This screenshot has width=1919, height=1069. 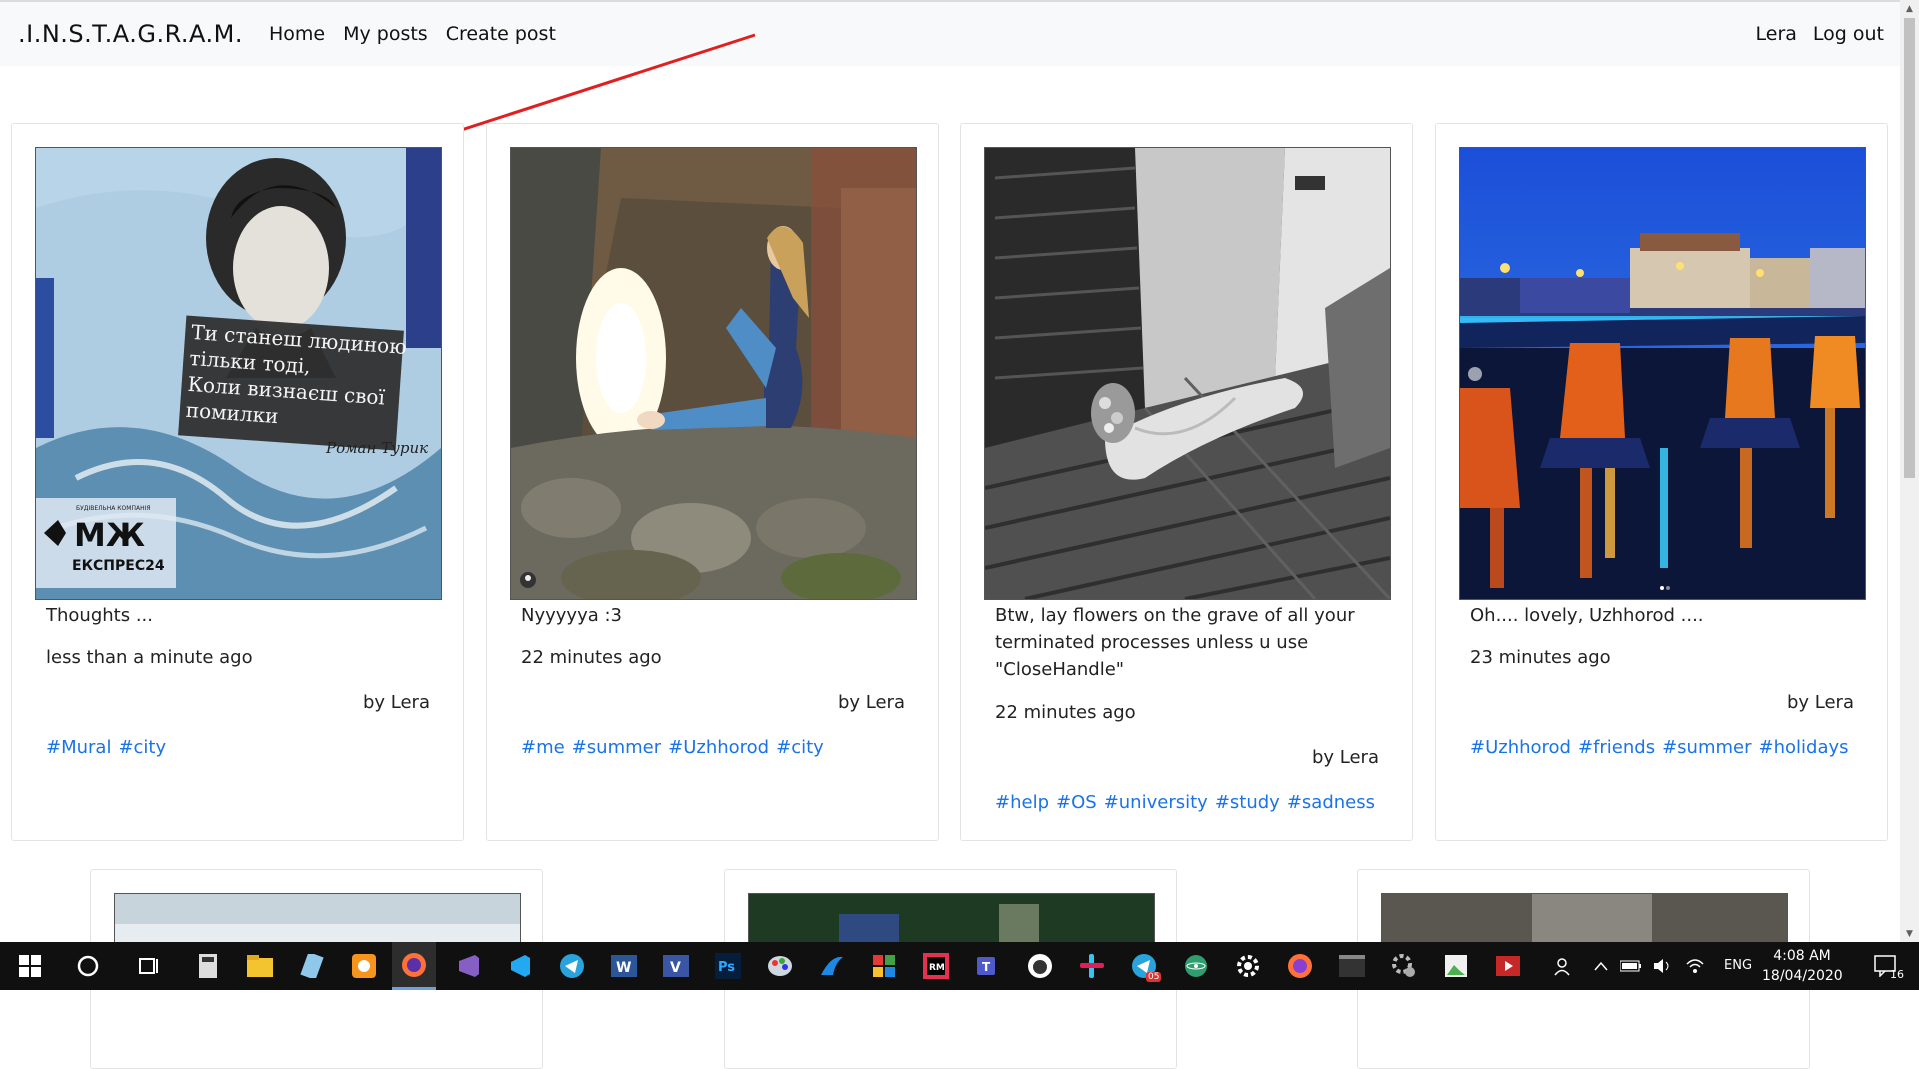 I want to click on post-tags: #Uzhhorod #friends #summer #holidays, so click(x=1663, y=747).